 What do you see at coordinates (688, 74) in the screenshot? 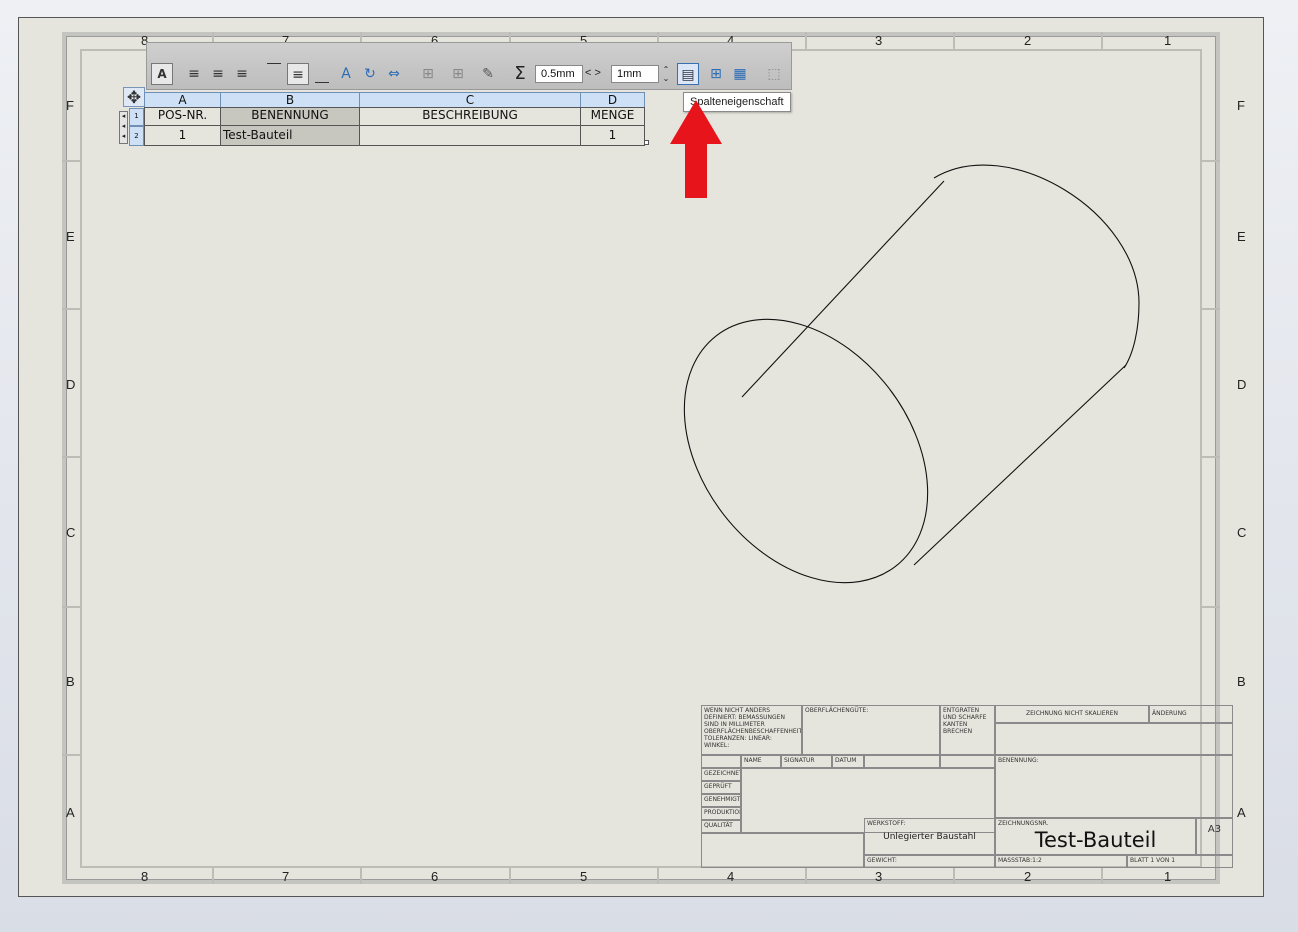
I see `column-properties-icon: ▤` at bounding box center [688, 74].